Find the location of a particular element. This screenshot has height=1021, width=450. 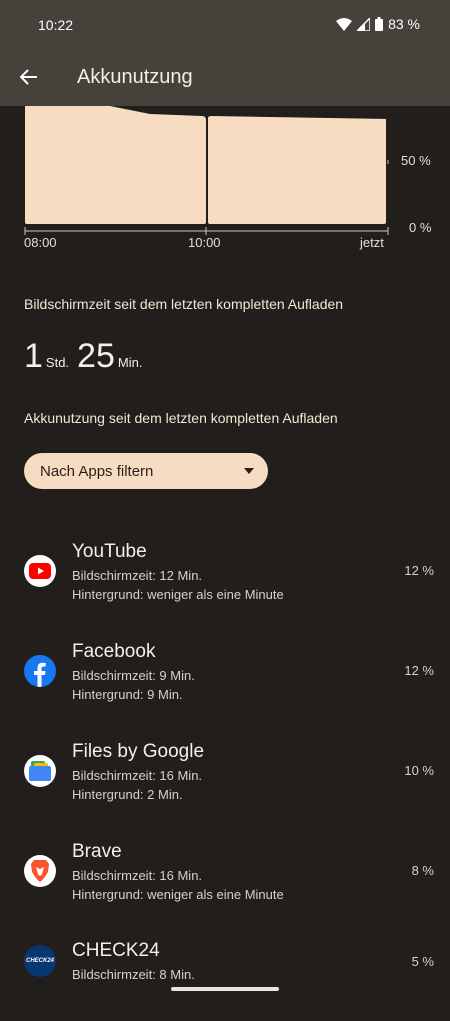

screen-time-hours-unit: Std. is located at coordinates (57, 362).